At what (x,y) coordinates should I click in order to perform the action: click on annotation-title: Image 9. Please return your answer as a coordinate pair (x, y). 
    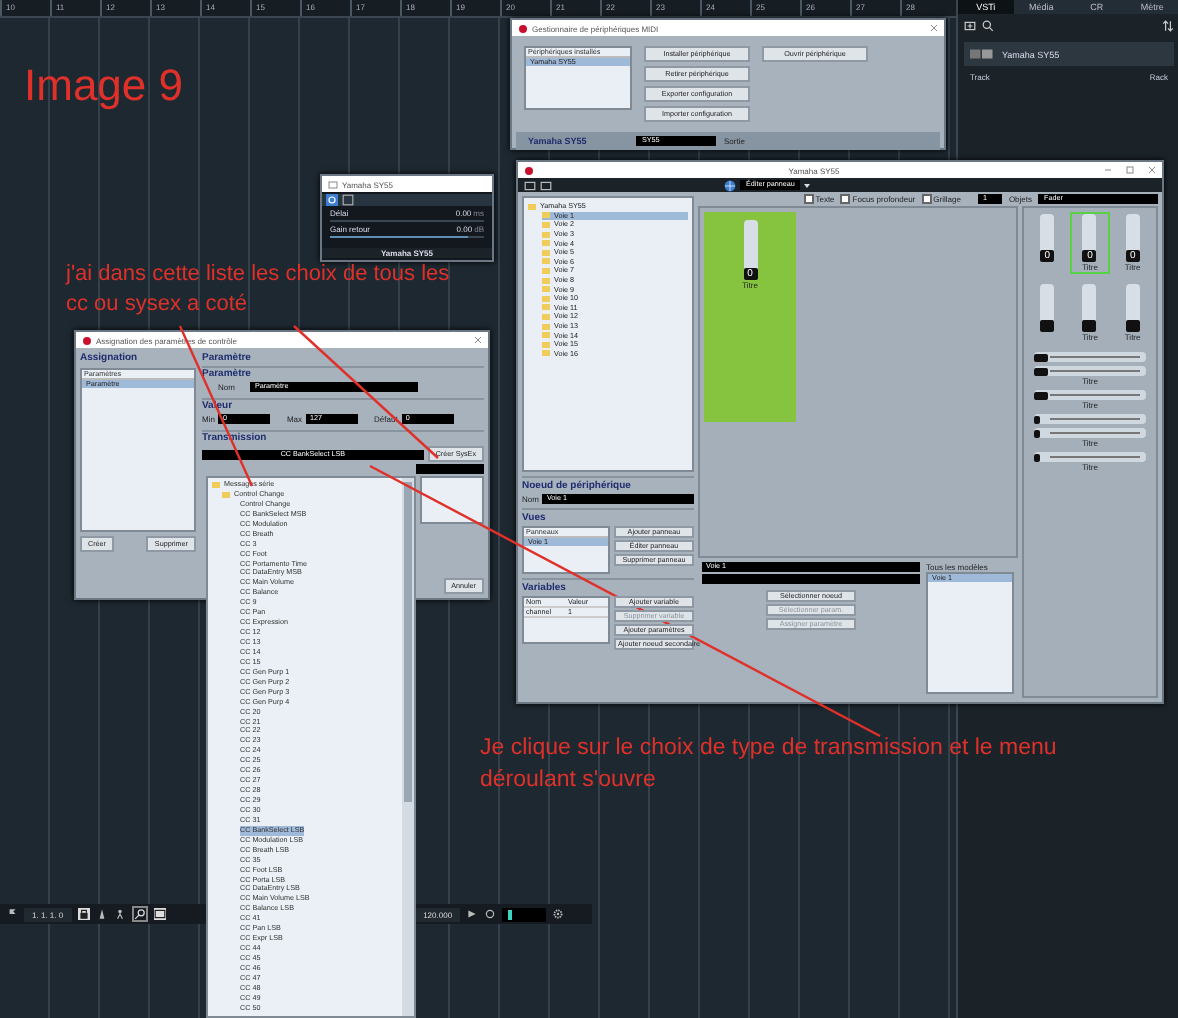
    Looking at the image, I should click on (103, 86).